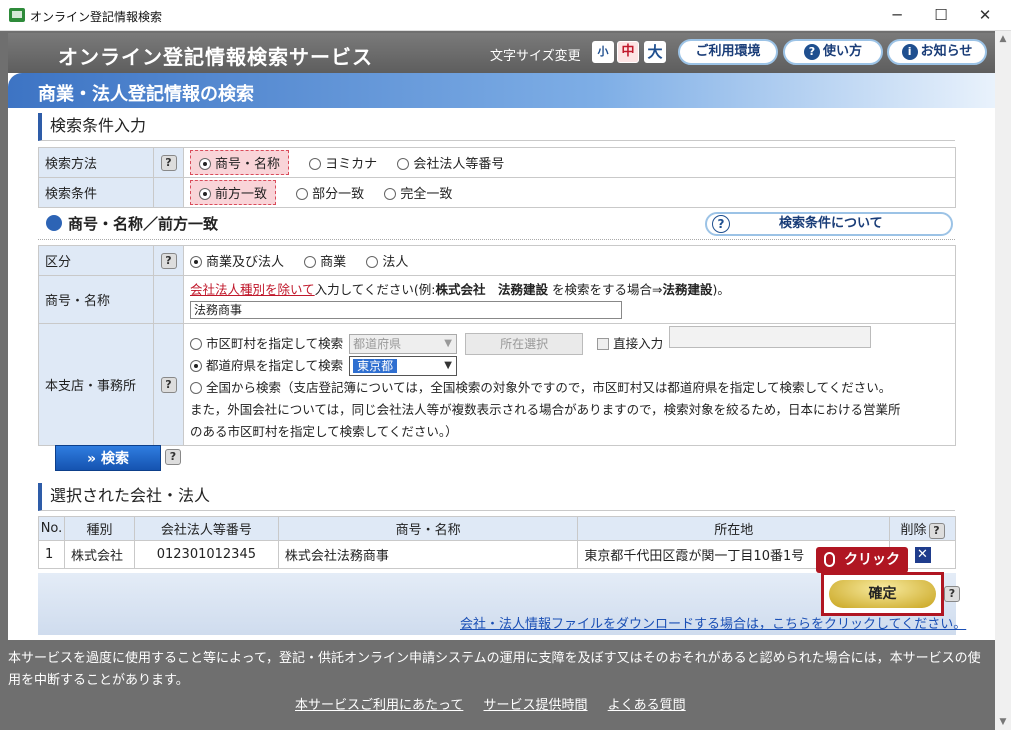  I want to click on office-help-icon: ?, so click(168, 384).